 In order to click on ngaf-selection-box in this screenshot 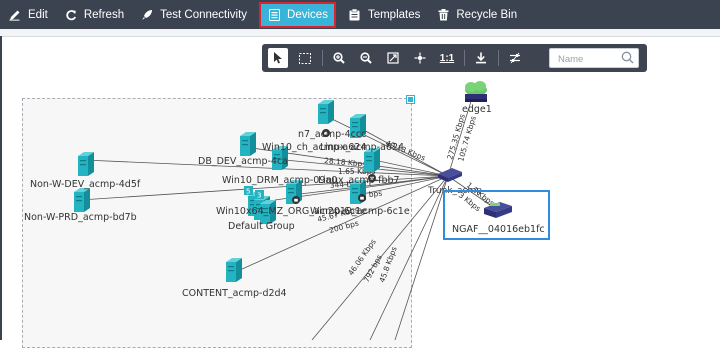, I will do `click(496, 215)`.